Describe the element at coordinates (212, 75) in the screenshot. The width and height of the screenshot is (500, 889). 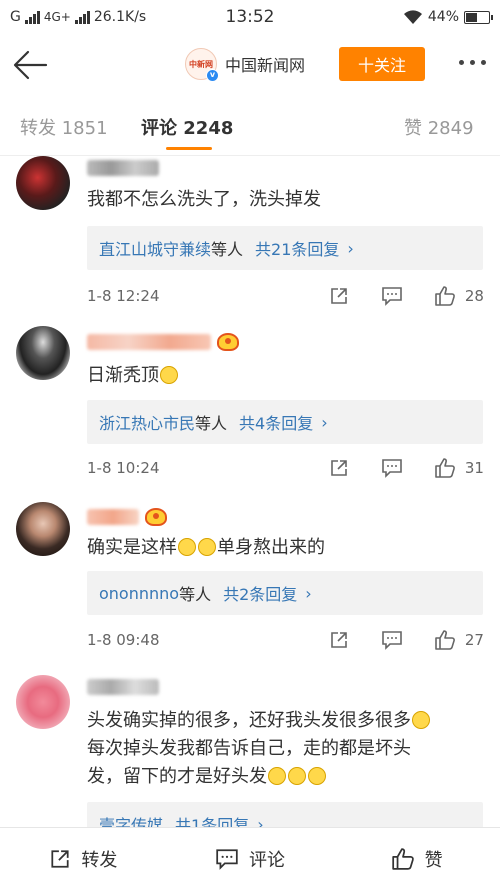
I see `verified-badge-icon: v` at that location.